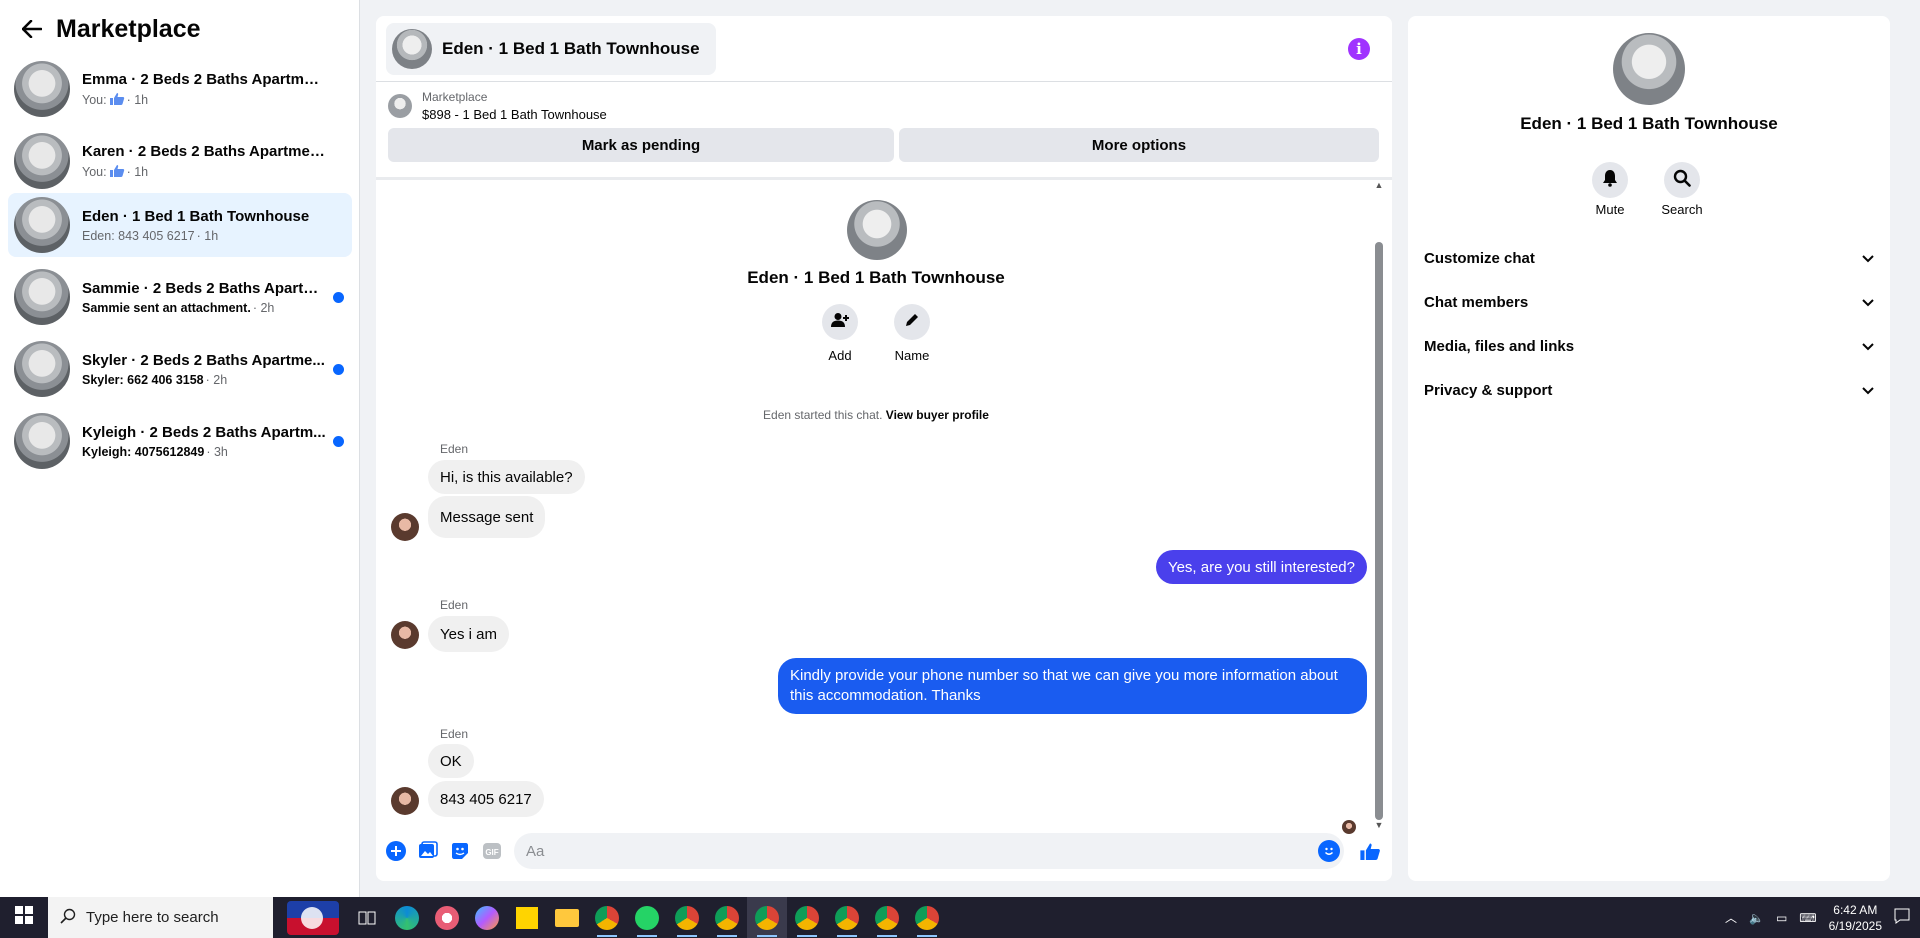  Describe the element at coordinates (937, 415) in the screenshot. I see `view-buyer-profile-link: View buyer profile` at that location.